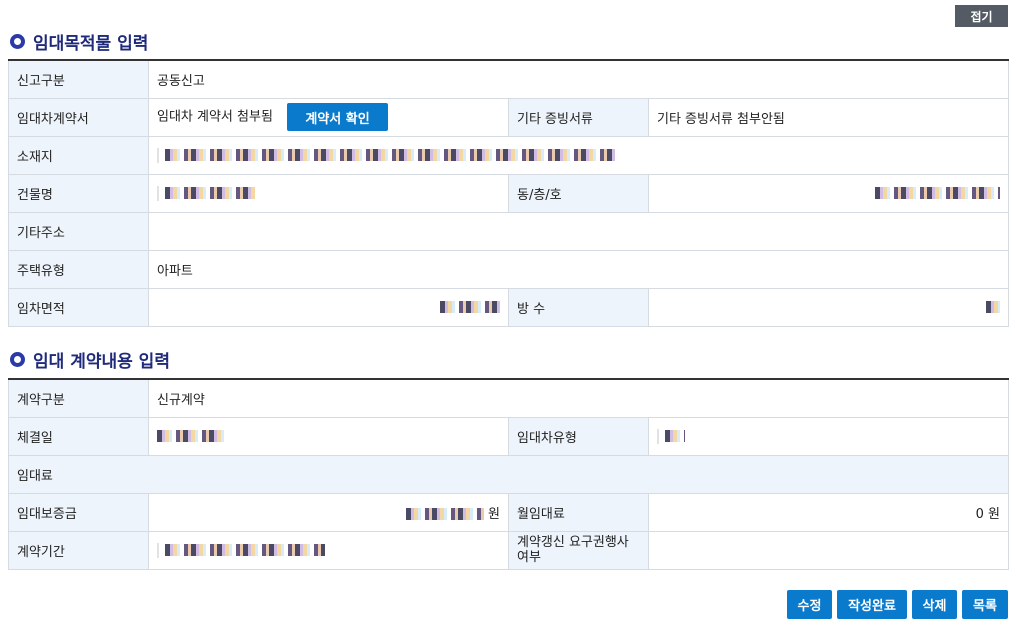 This screenshot has height=630, width=1016. What do you see at coordinates (578, 398) in the screenshot?
I see `contract-type-value: 신규계약` at bounding box center [578, 398].